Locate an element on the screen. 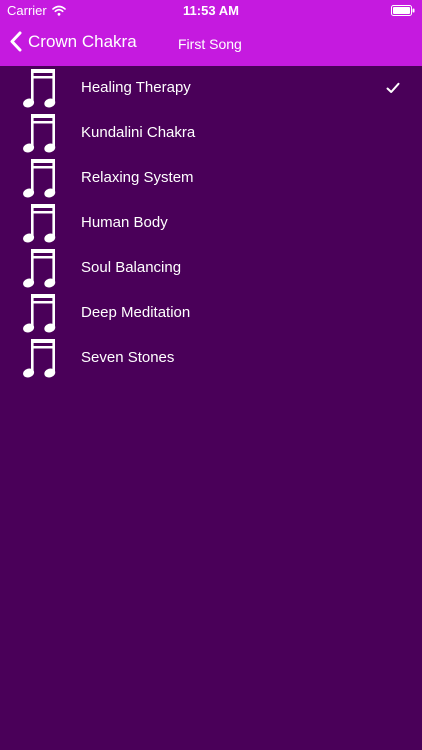 The image size is (422, 750). page-title: First Song is located at coordinates (210, 44).